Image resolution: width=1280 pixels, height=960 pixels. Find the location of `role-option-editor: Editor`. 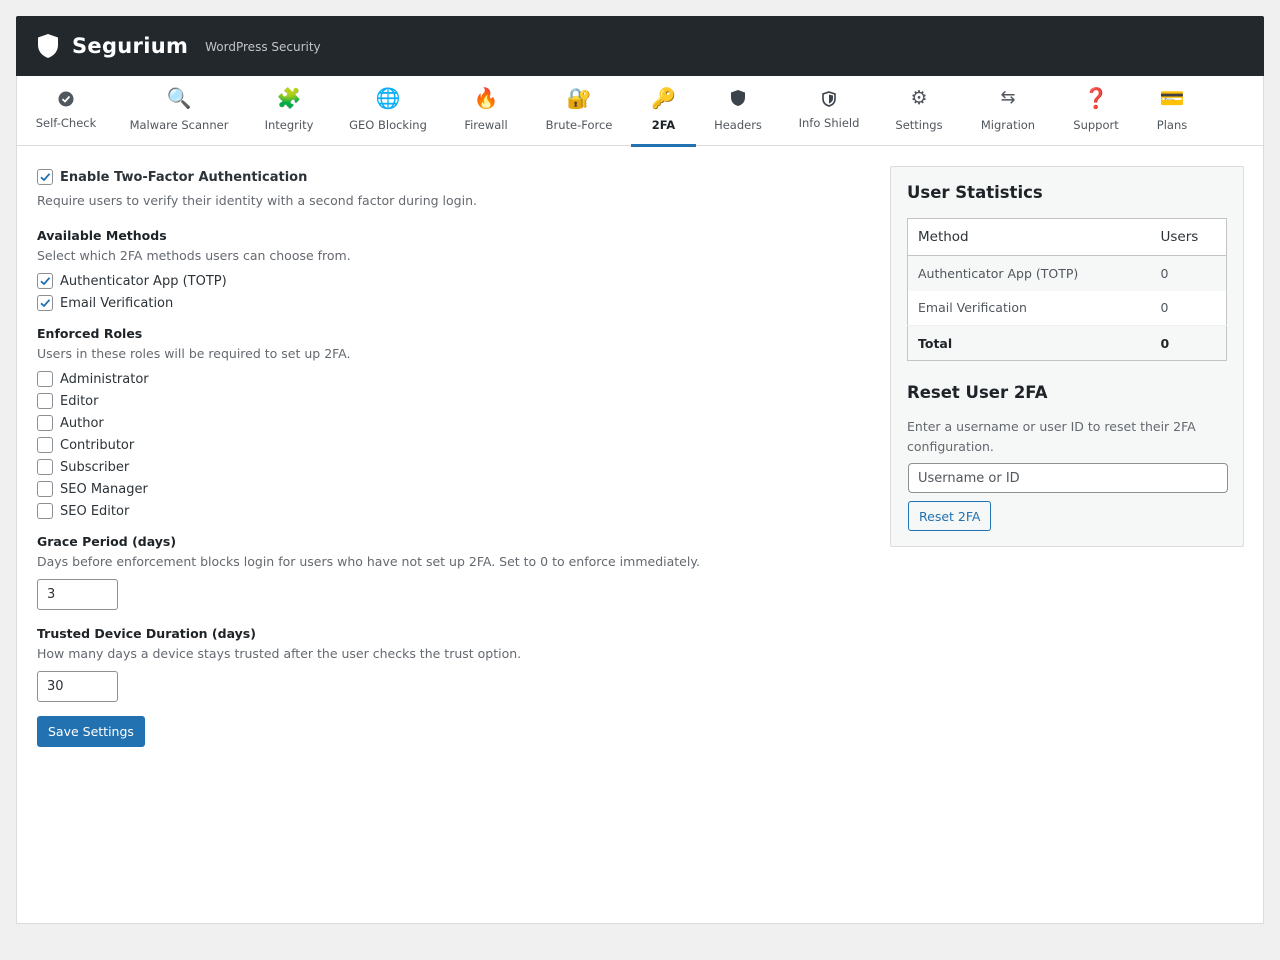

role-option-editor: Editor is located at coordinates (427, 401).